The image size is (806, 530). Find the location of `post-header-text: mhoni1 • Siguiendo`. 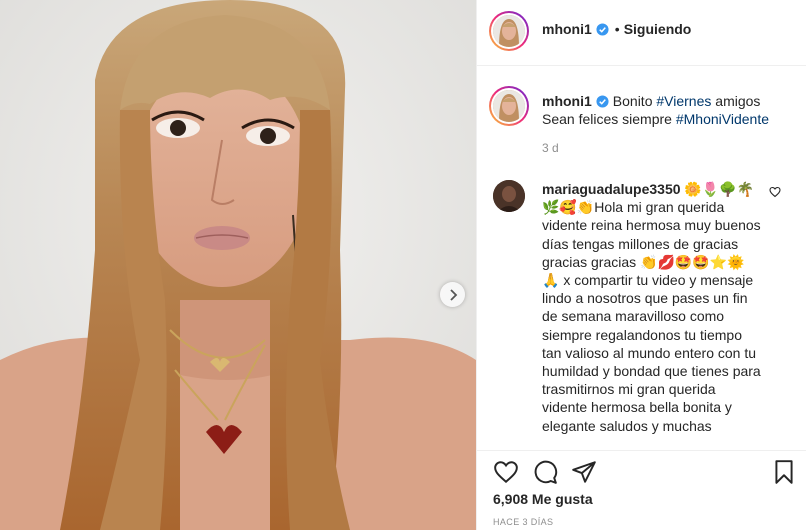

post-header-text: mhoni1 • Siguiendo is located at coordinates (616, 29).